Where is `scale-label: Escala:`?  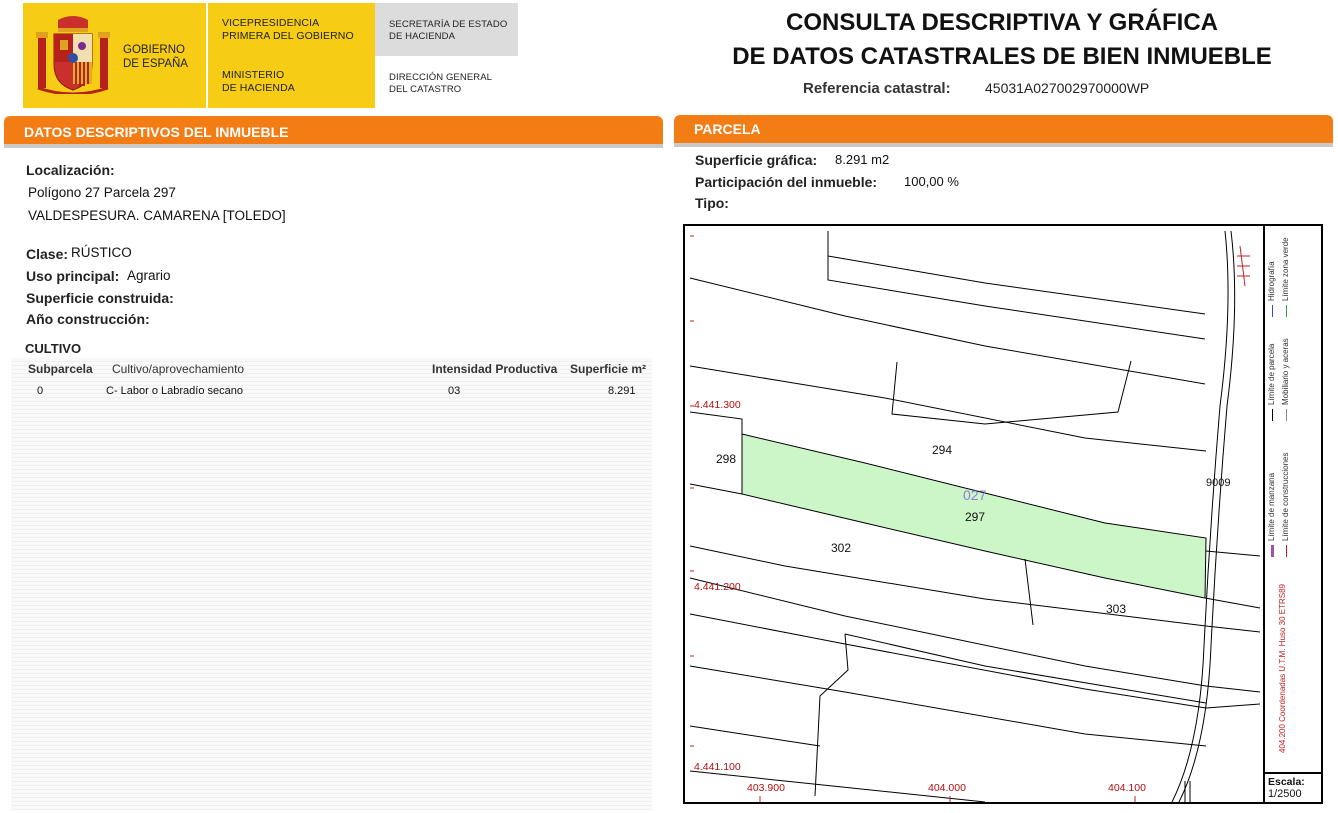 scale-label: Escala: is located at coordinates (1286, 782).